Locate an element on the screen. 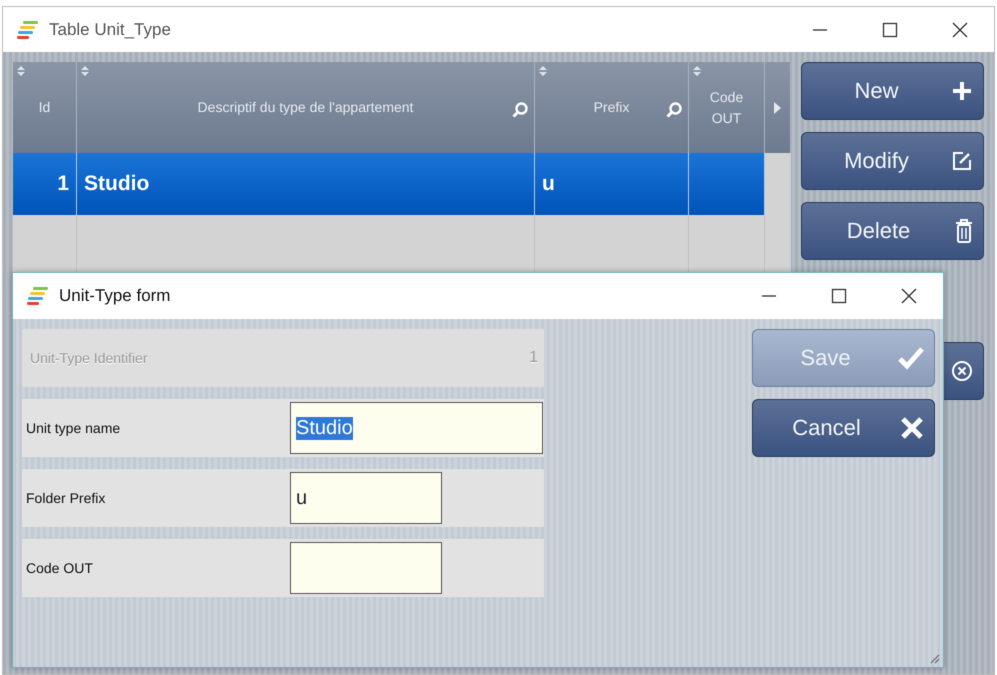 The height and width of the screenshot is (675, 997). table-cell: 1 is located at coordinates (63, 184).